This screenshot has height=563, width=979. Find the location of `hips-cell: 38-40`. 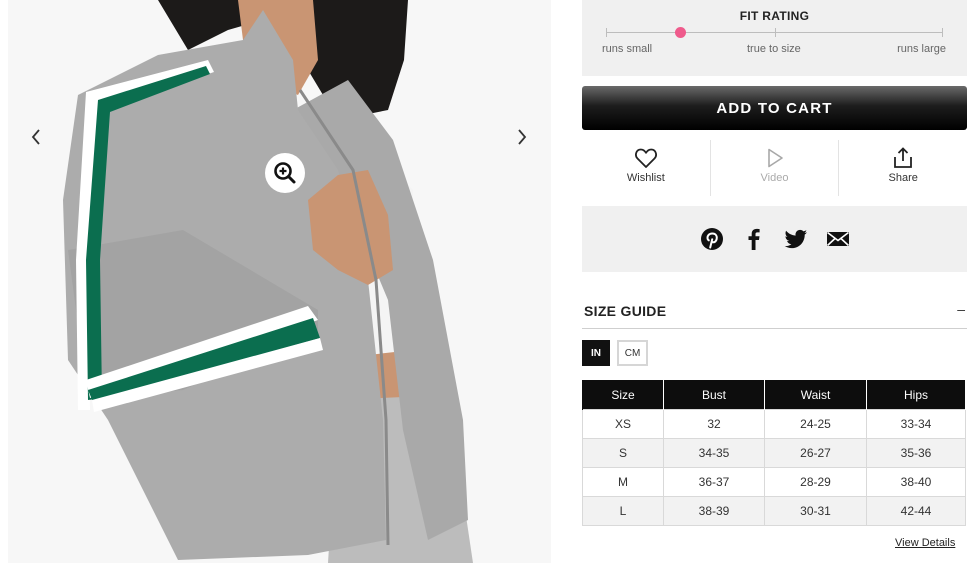

hips-cell: 38-40 is located at coordinates (916, 482).